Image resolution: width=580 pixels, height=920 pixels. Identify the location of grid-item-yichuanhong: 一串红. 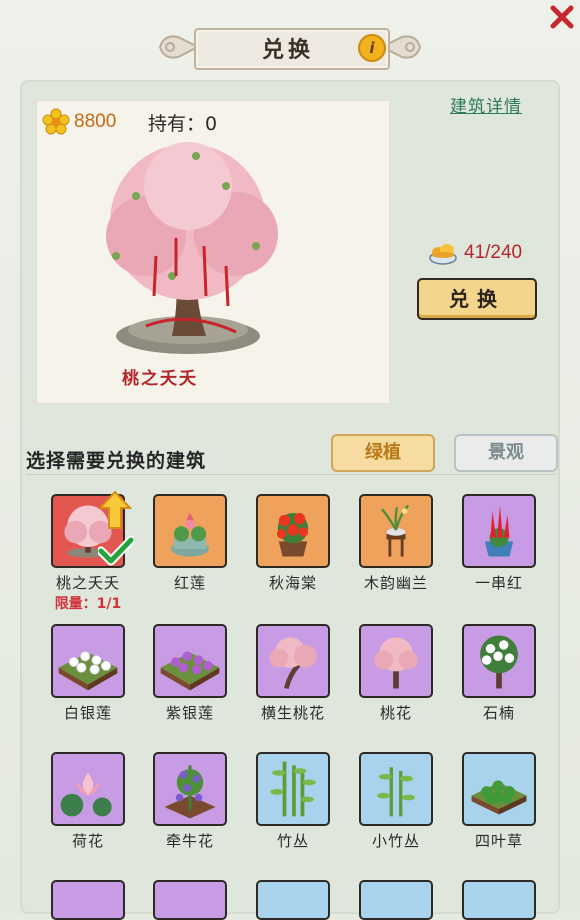
(499, 543).